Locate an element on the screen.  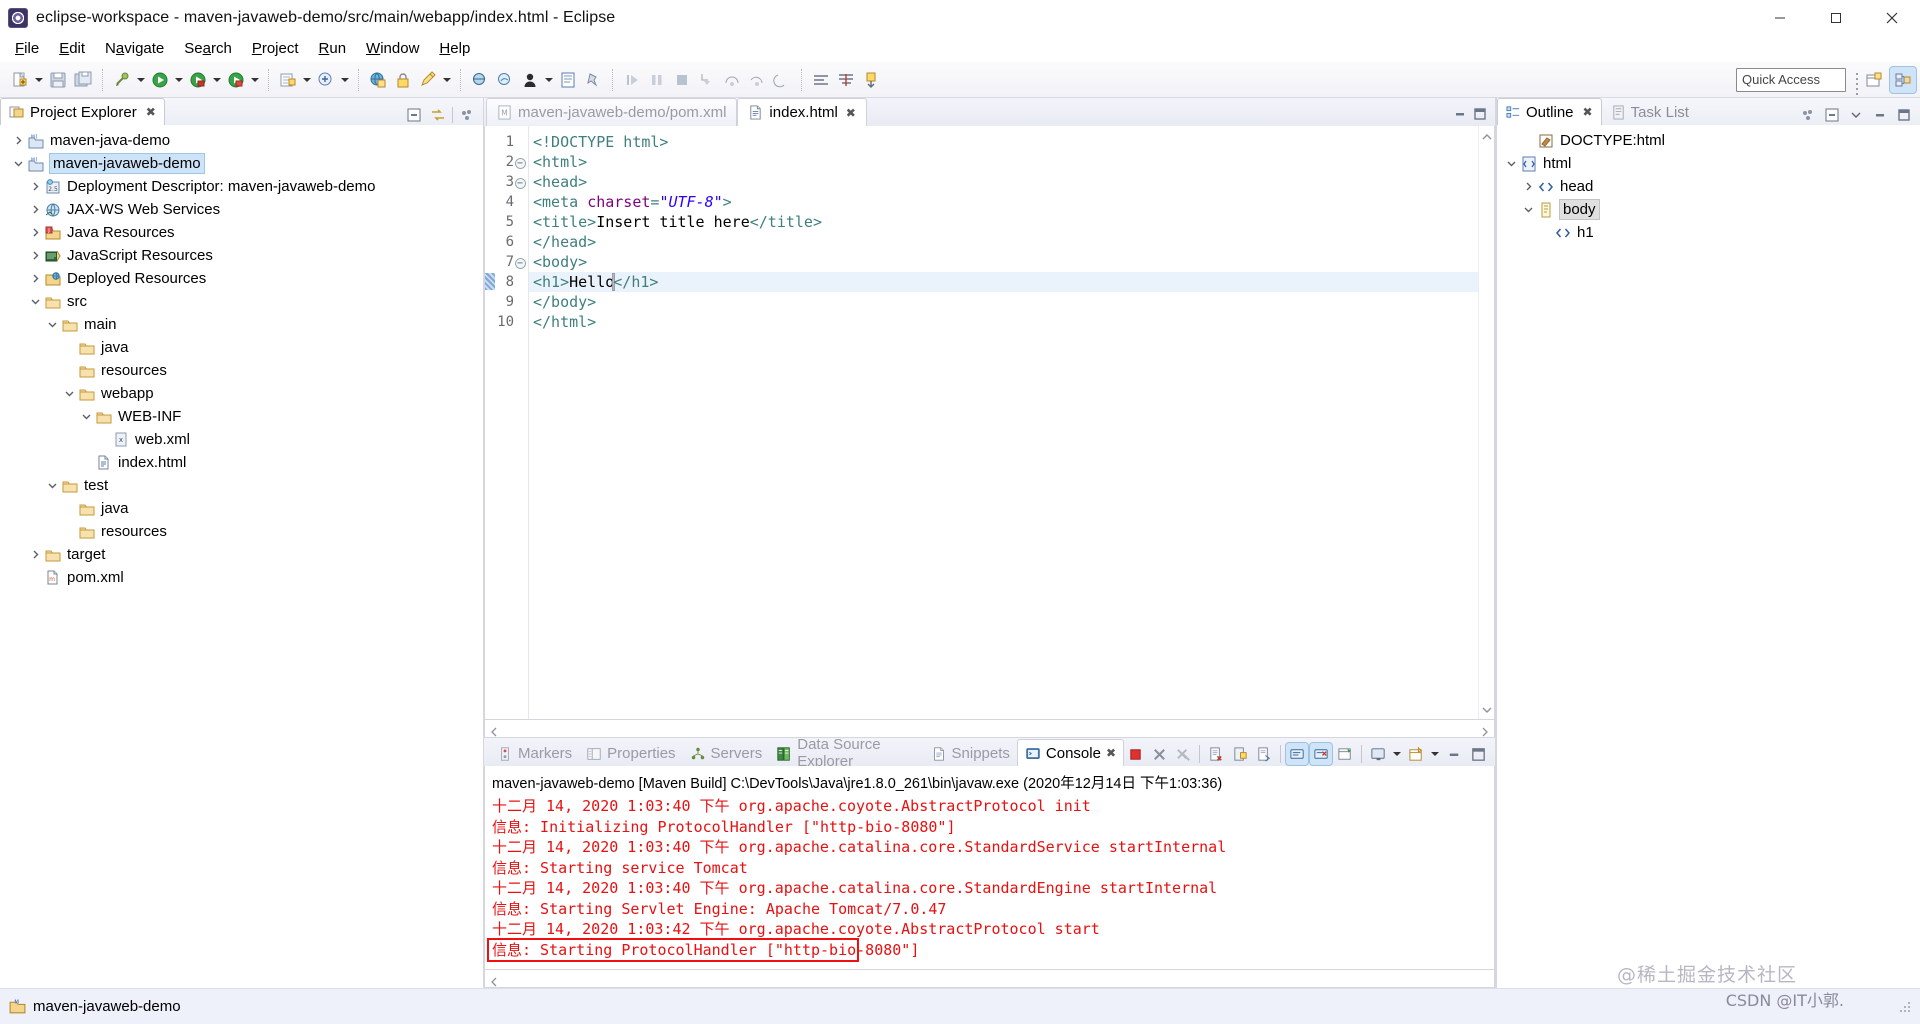
person-dropdown-icon is located at coordinates (549, 80).